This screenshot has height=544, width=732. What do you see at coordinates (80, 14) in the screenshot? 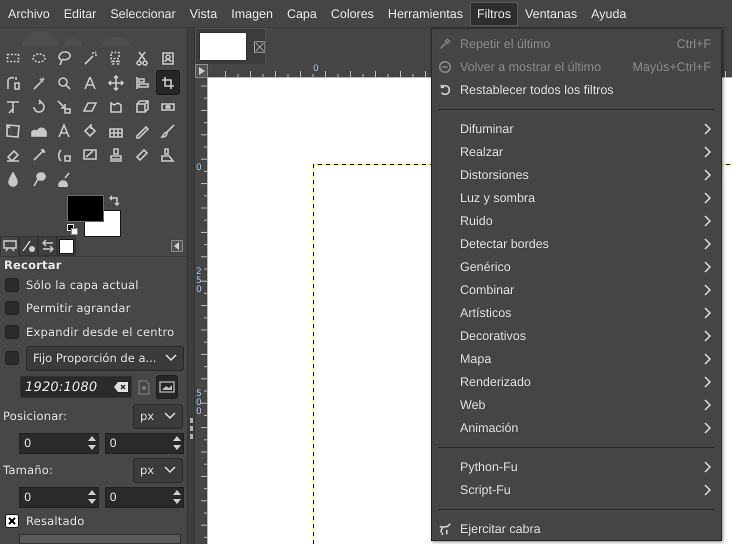
I see `menu-item: Editar` at bounding box center [80, 14].